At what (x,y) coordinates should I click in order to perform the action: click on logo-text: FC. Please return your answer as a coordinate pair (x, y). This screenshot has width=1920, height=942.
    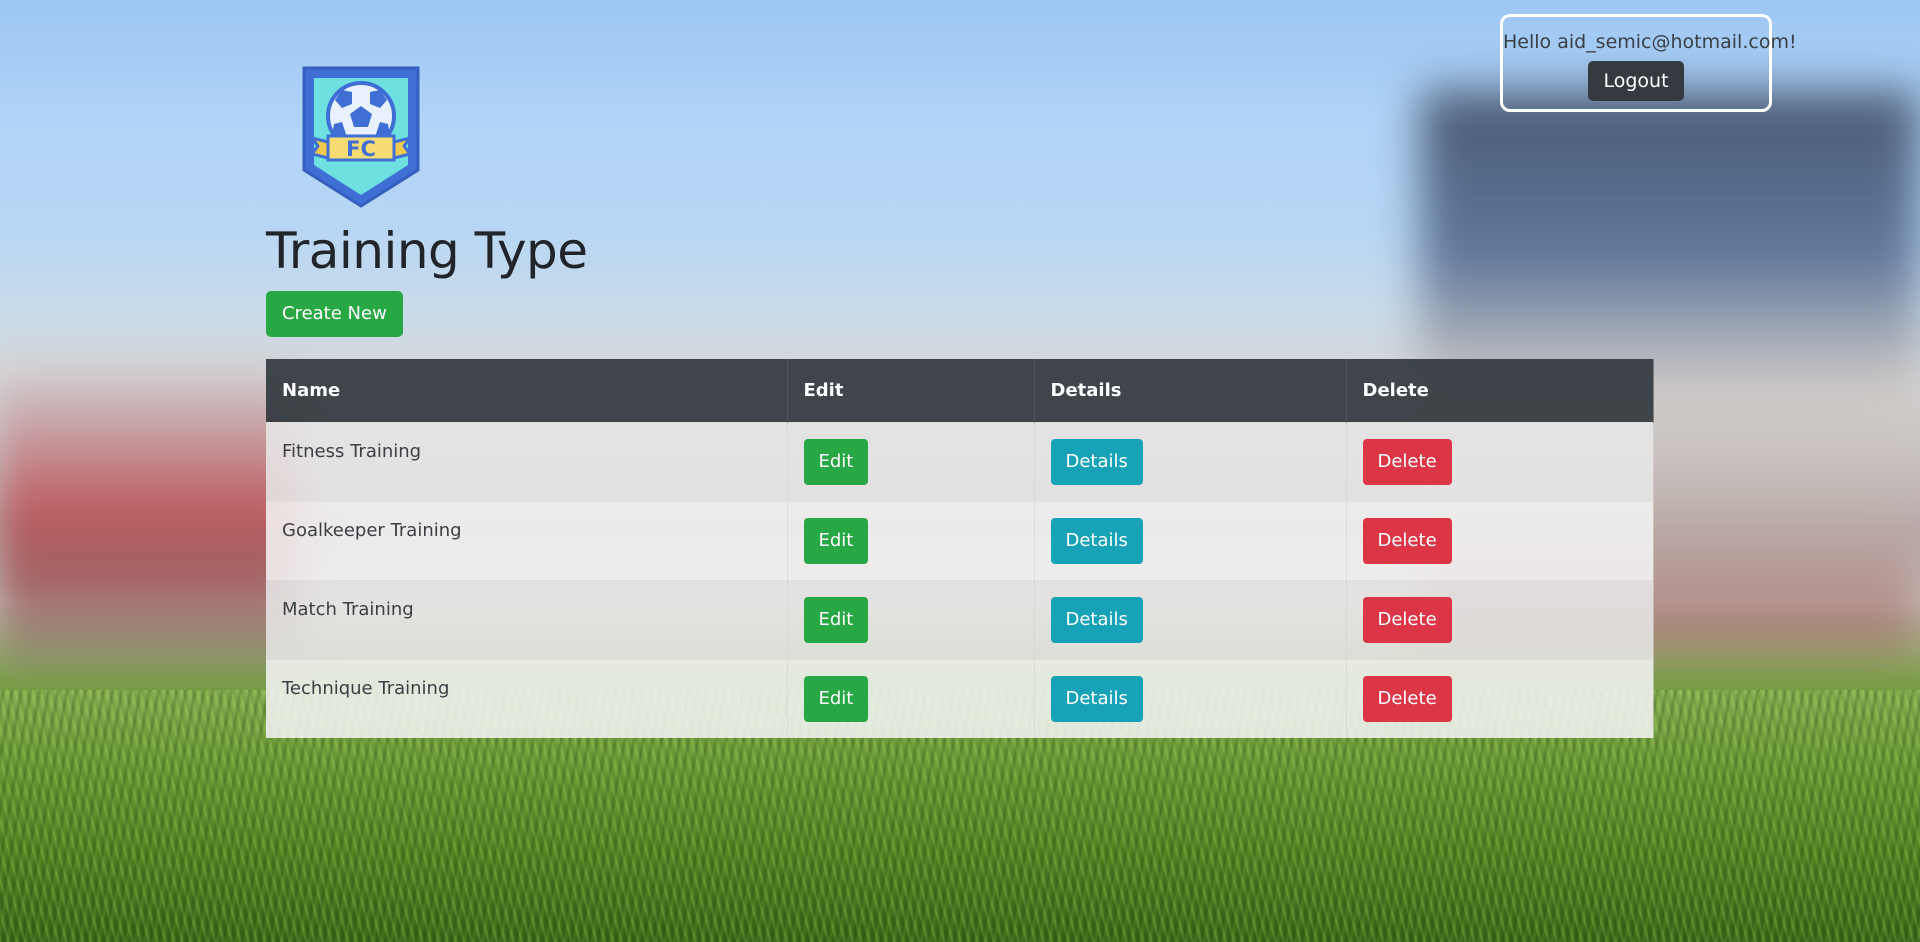
    Looking at the image, I should click on (361, 149).